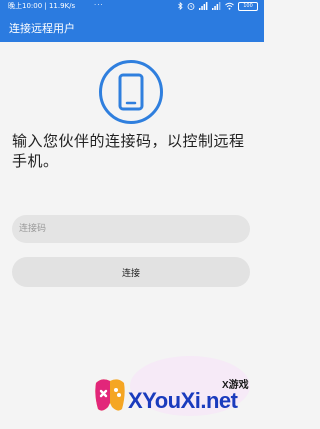  Describe the element at coordinates (191, 6) in the screenshot. I see `alarm-icon` at that location.